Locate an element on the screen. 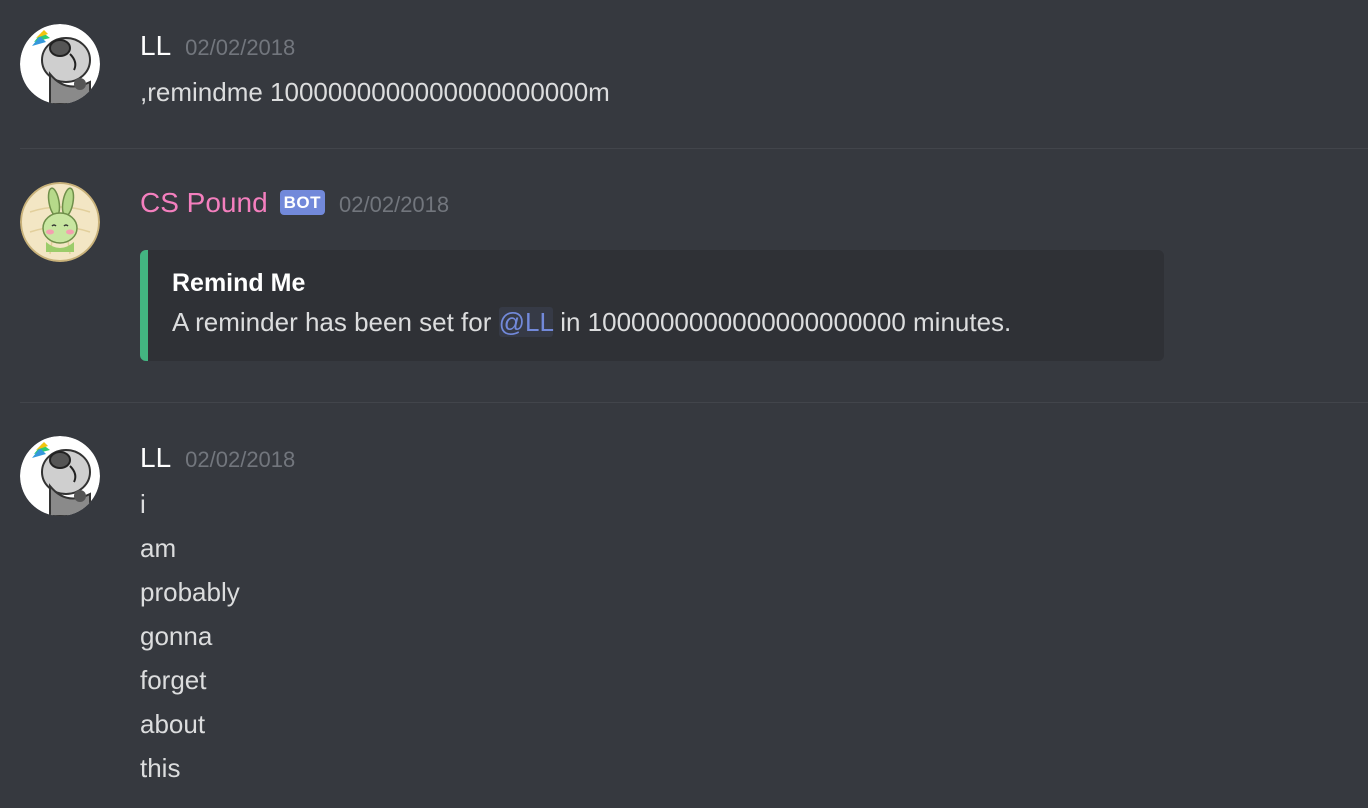 The width and height of the screenshot is (1368, 808). message-content: ,remindme 1000000000000000000000m is located at coordinates (375, 92).